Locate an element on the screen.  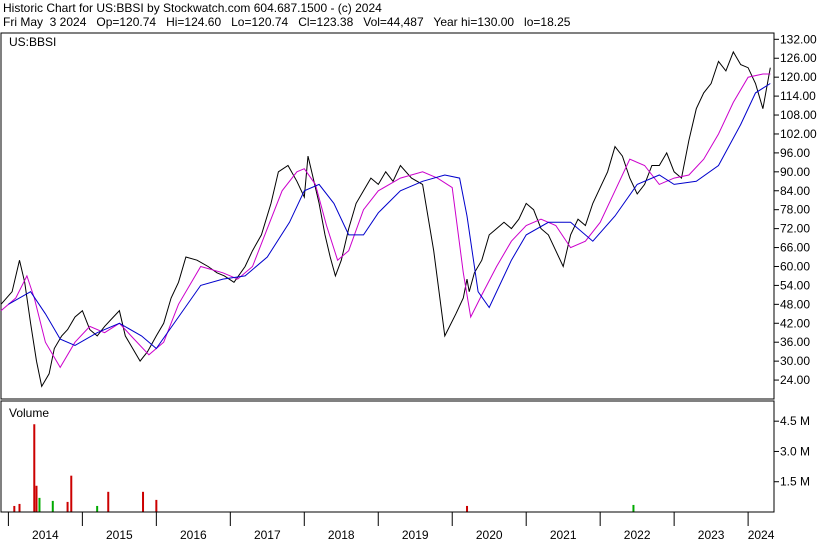
x-tick-label: 2014 is located at coordinates (45, 535).